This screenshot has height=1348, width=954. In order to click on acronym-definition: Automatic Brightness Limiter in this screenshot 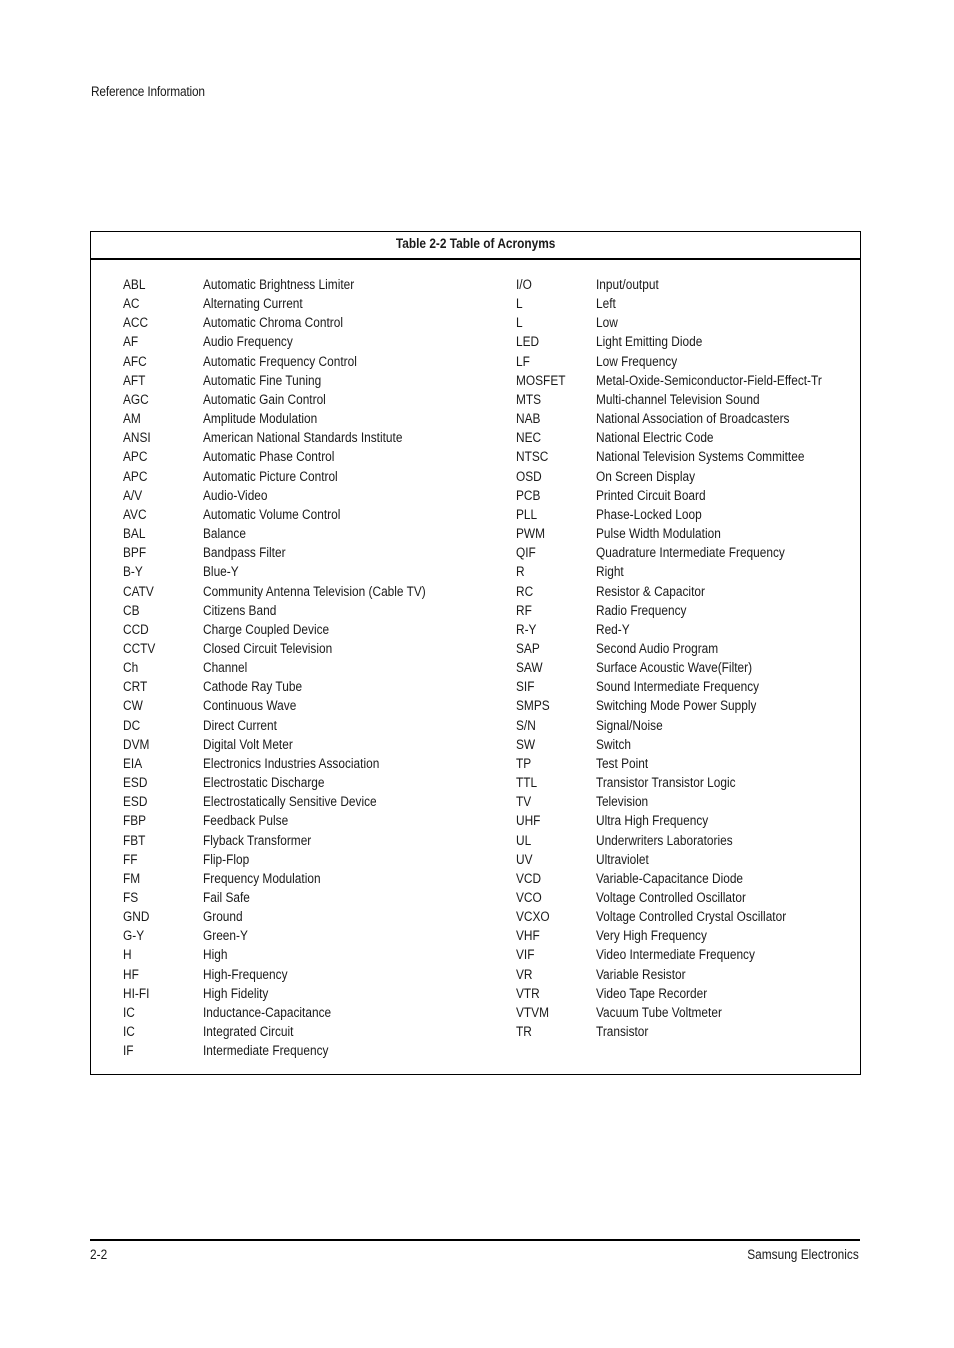, I will do `click(279, 284)`.